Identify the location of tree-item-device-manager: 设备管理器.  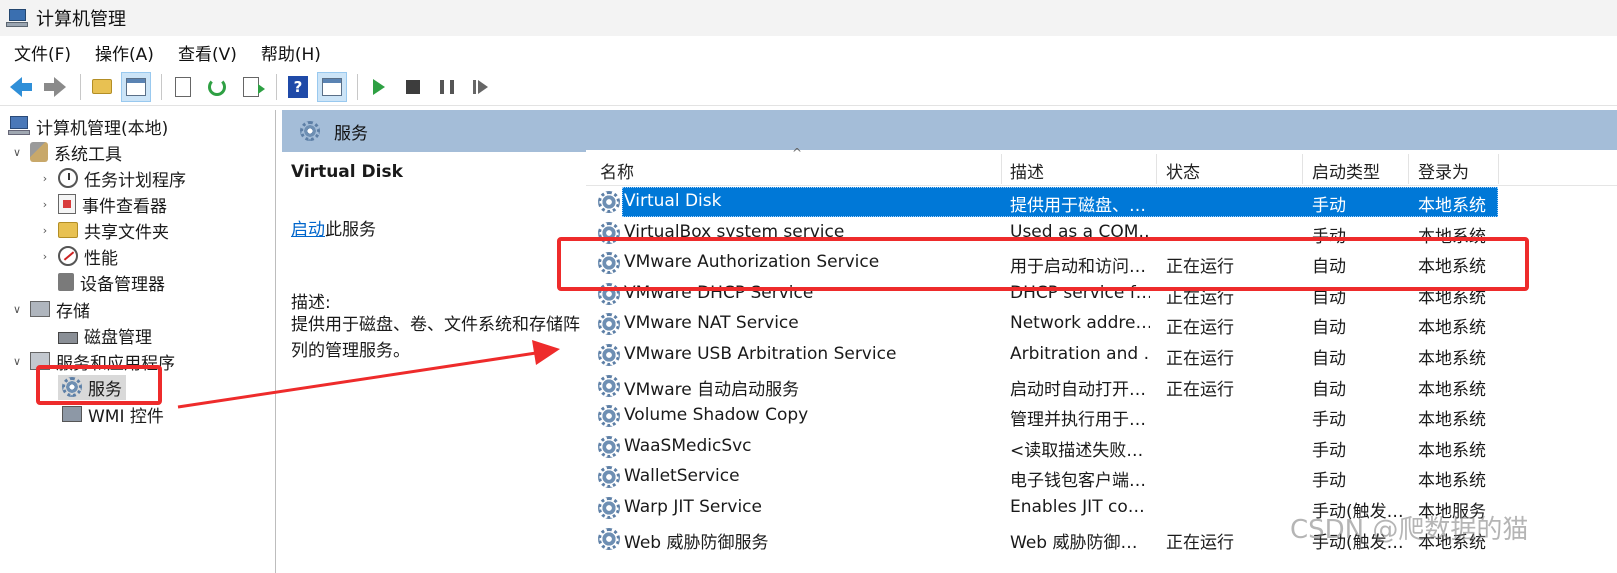
(111, 282).